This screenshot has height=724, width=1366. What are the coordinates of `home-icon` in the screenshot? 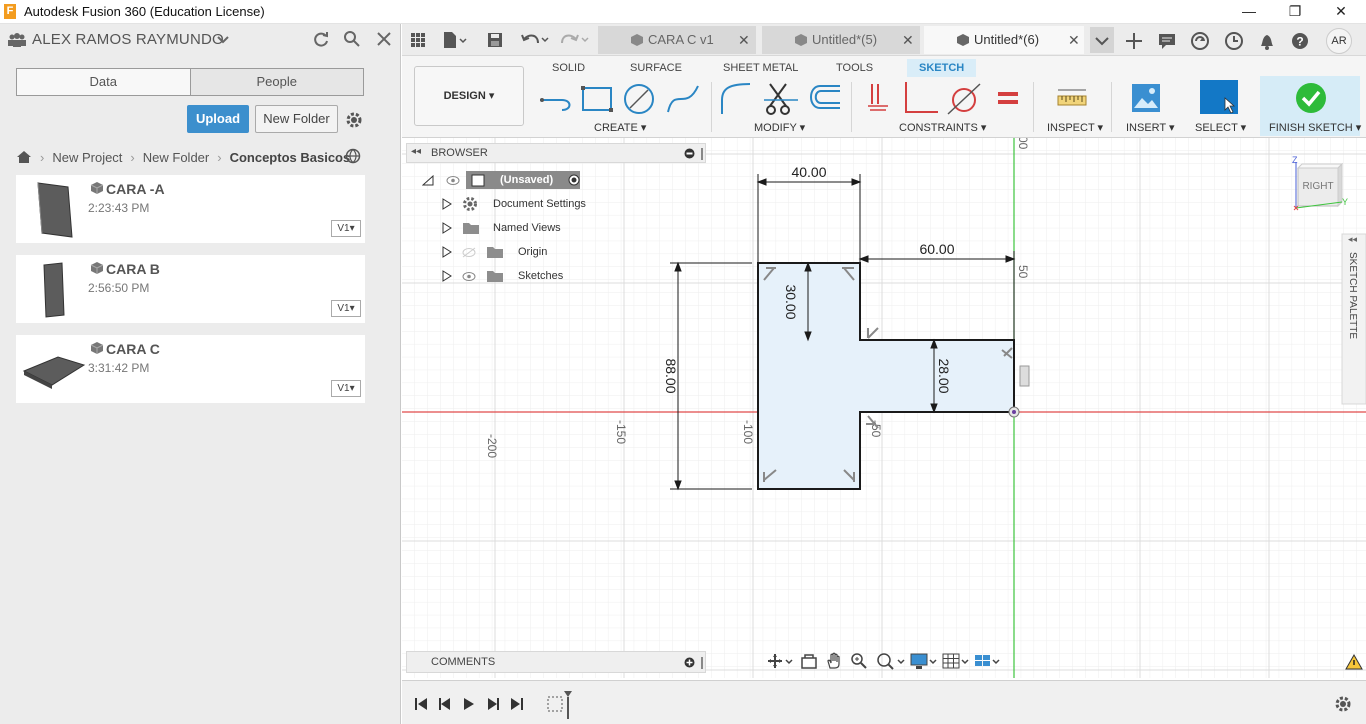 It's located at (24, 157).